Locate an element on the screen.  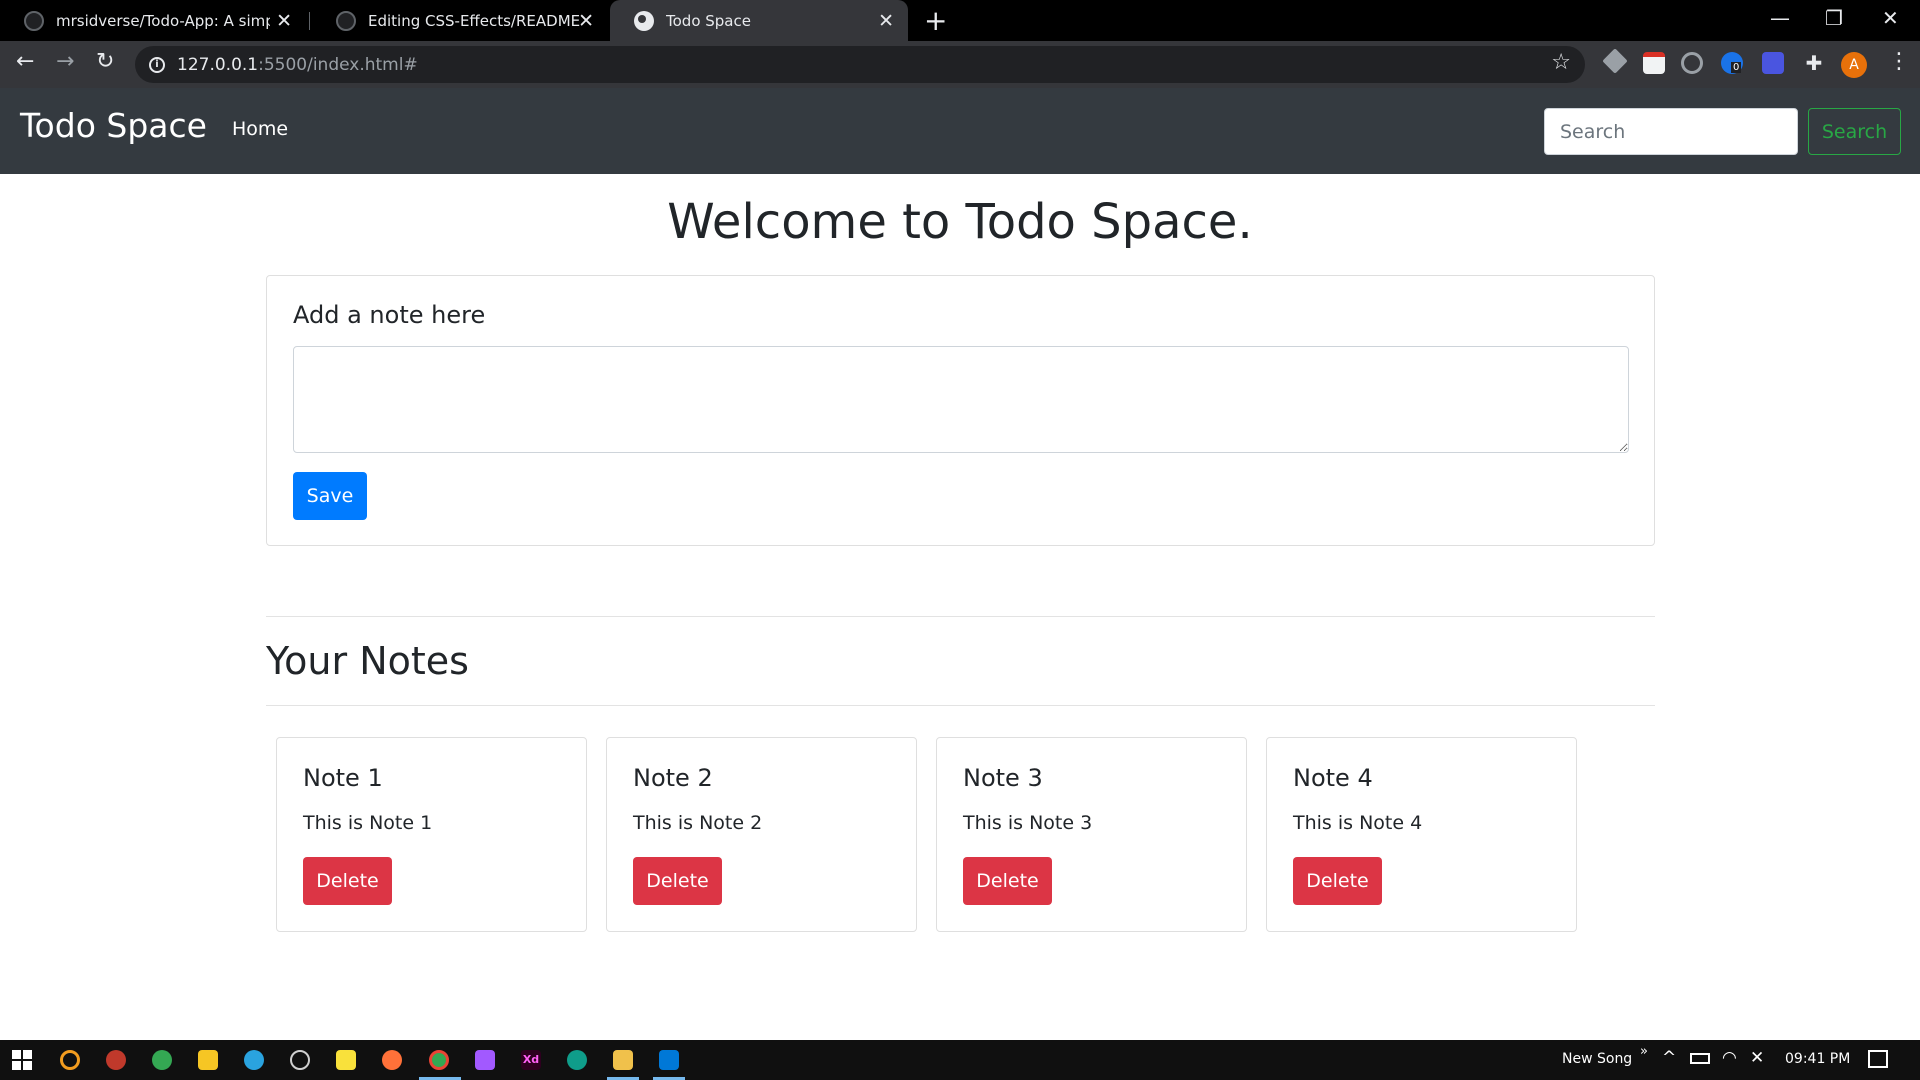
restore-icon: ❐ is located at coordinates (1834, 18).